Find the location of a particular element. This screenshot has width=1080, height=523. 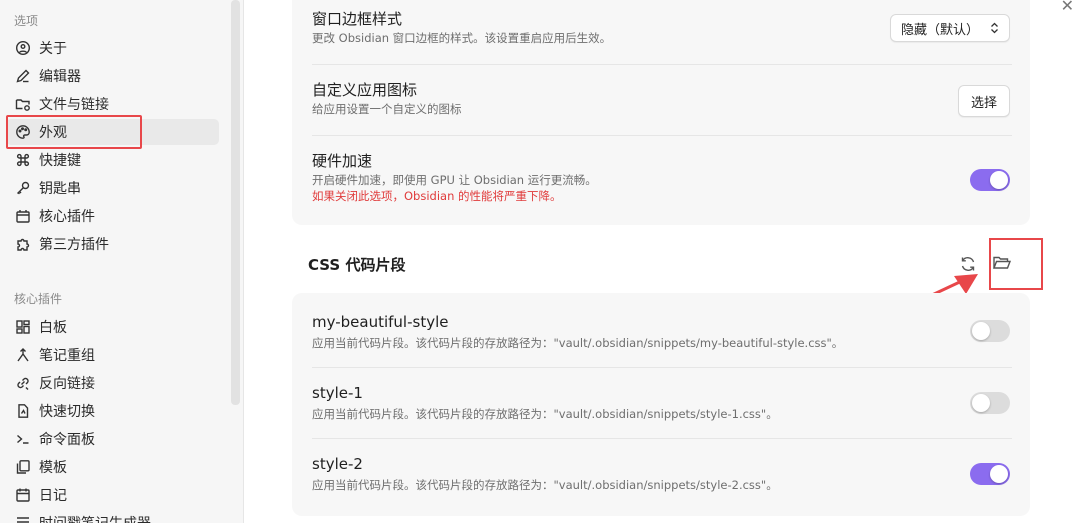

template-icon is located at coordinates (23, 467).